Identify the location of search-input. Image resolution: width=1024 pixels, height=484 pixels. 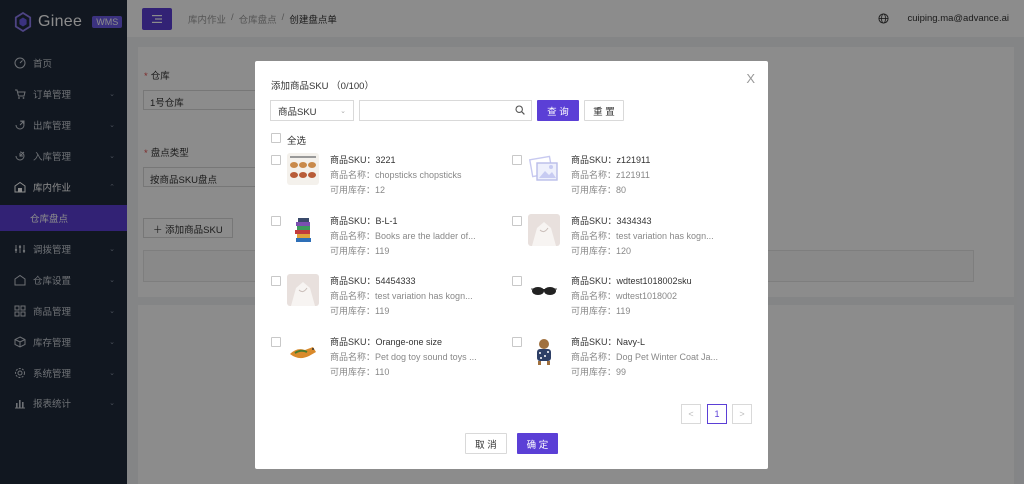
(445, 110).